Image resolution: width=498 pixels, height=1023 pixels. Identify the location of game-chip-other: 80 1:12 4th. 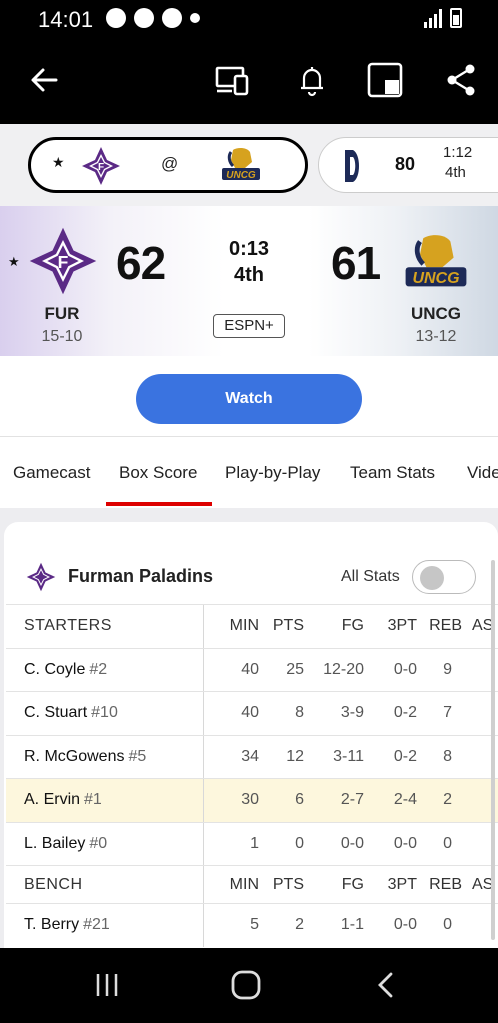
(408, 165).